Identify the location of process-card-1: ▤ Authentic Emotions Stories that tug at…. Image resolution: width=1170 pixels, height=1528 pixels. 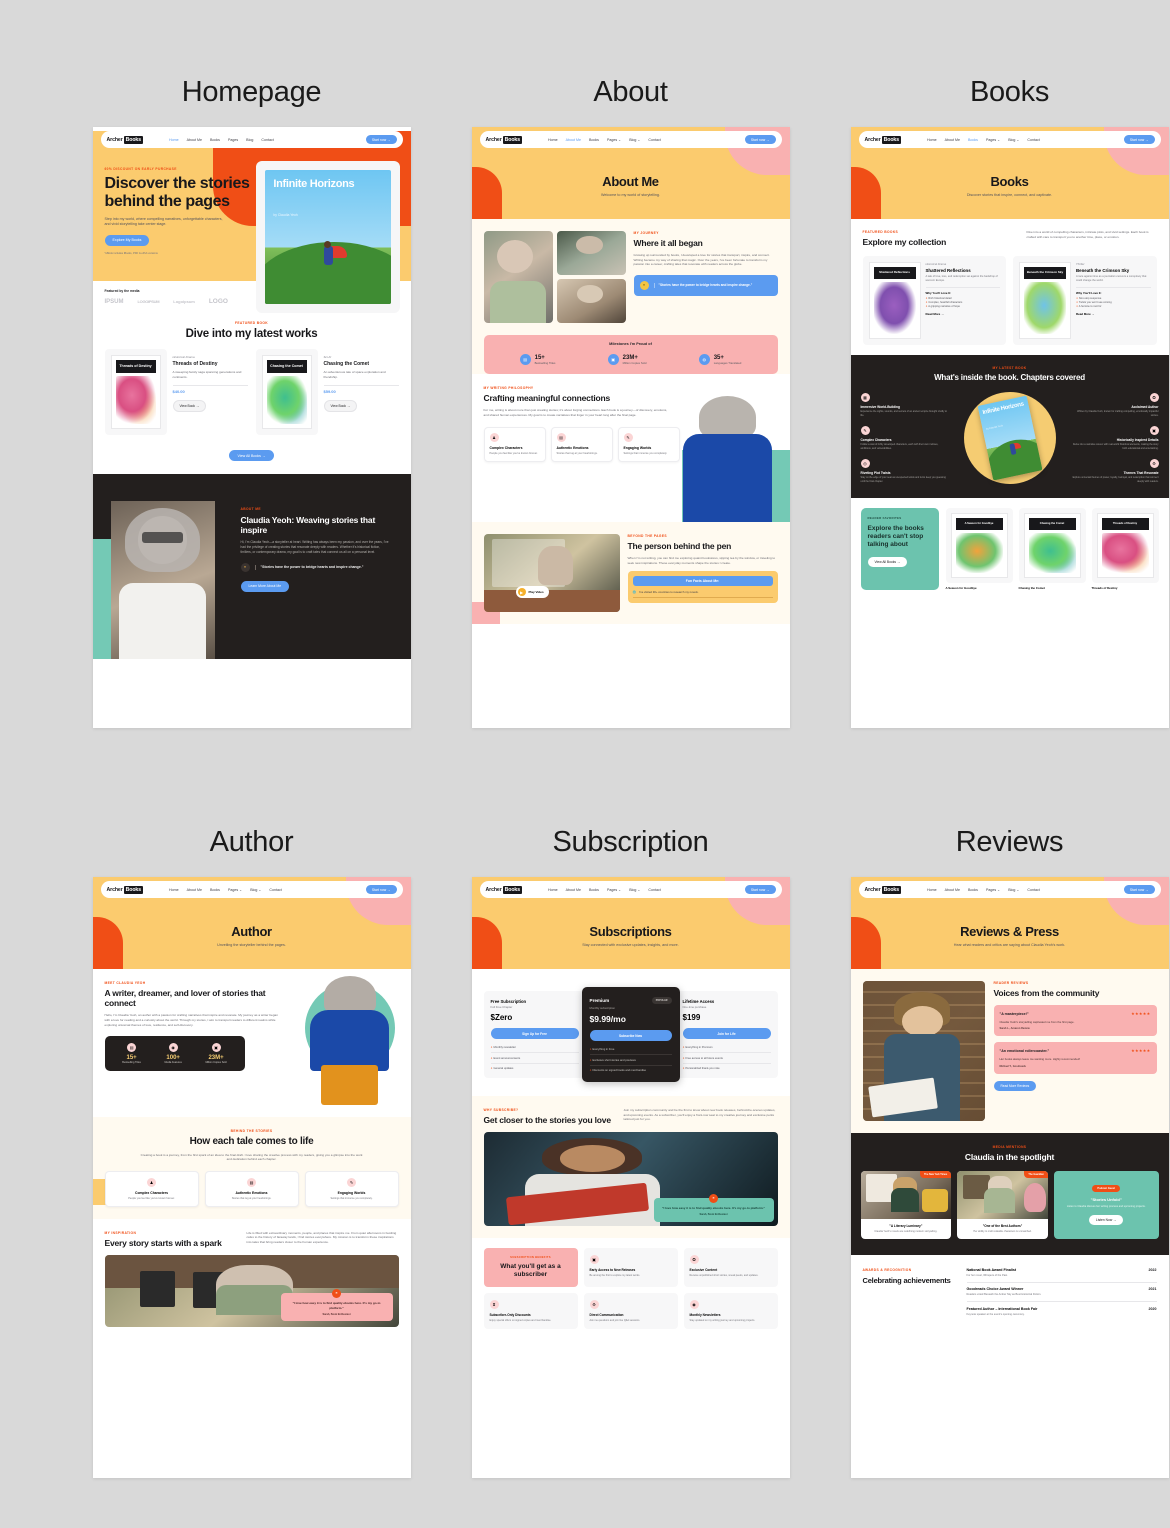
(251, 1188).